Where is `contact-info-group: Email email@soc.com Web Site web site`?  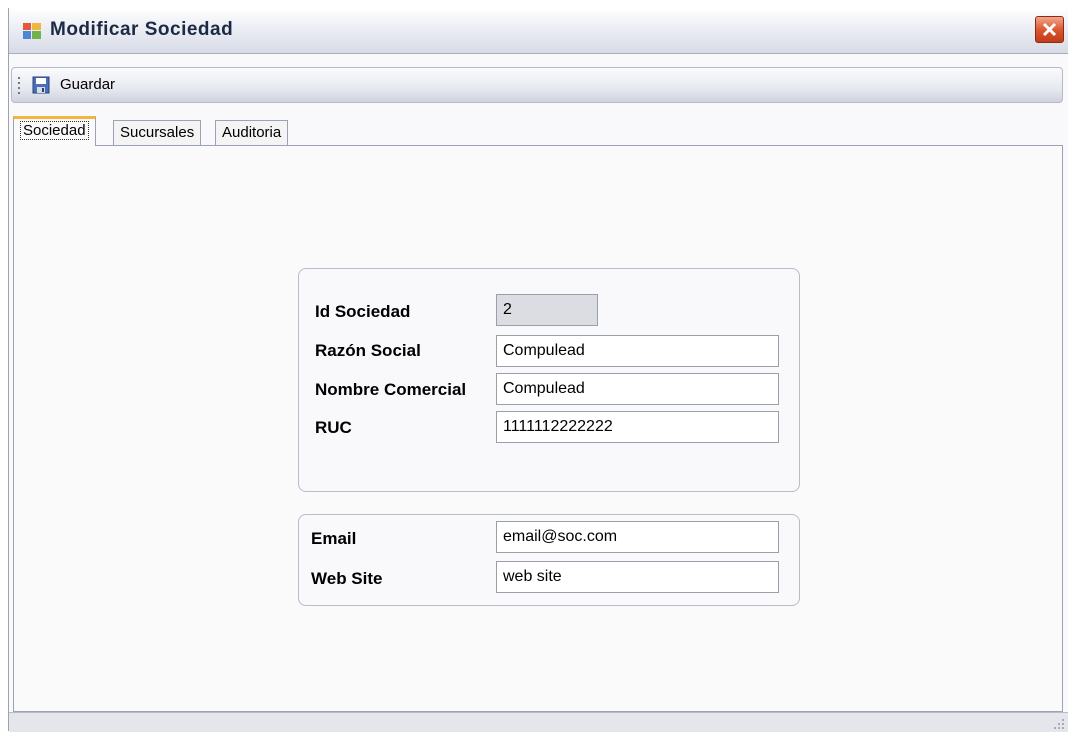
contact-info-group: Email email@soc.com Web Site web site is located at coordinates (549, 560).